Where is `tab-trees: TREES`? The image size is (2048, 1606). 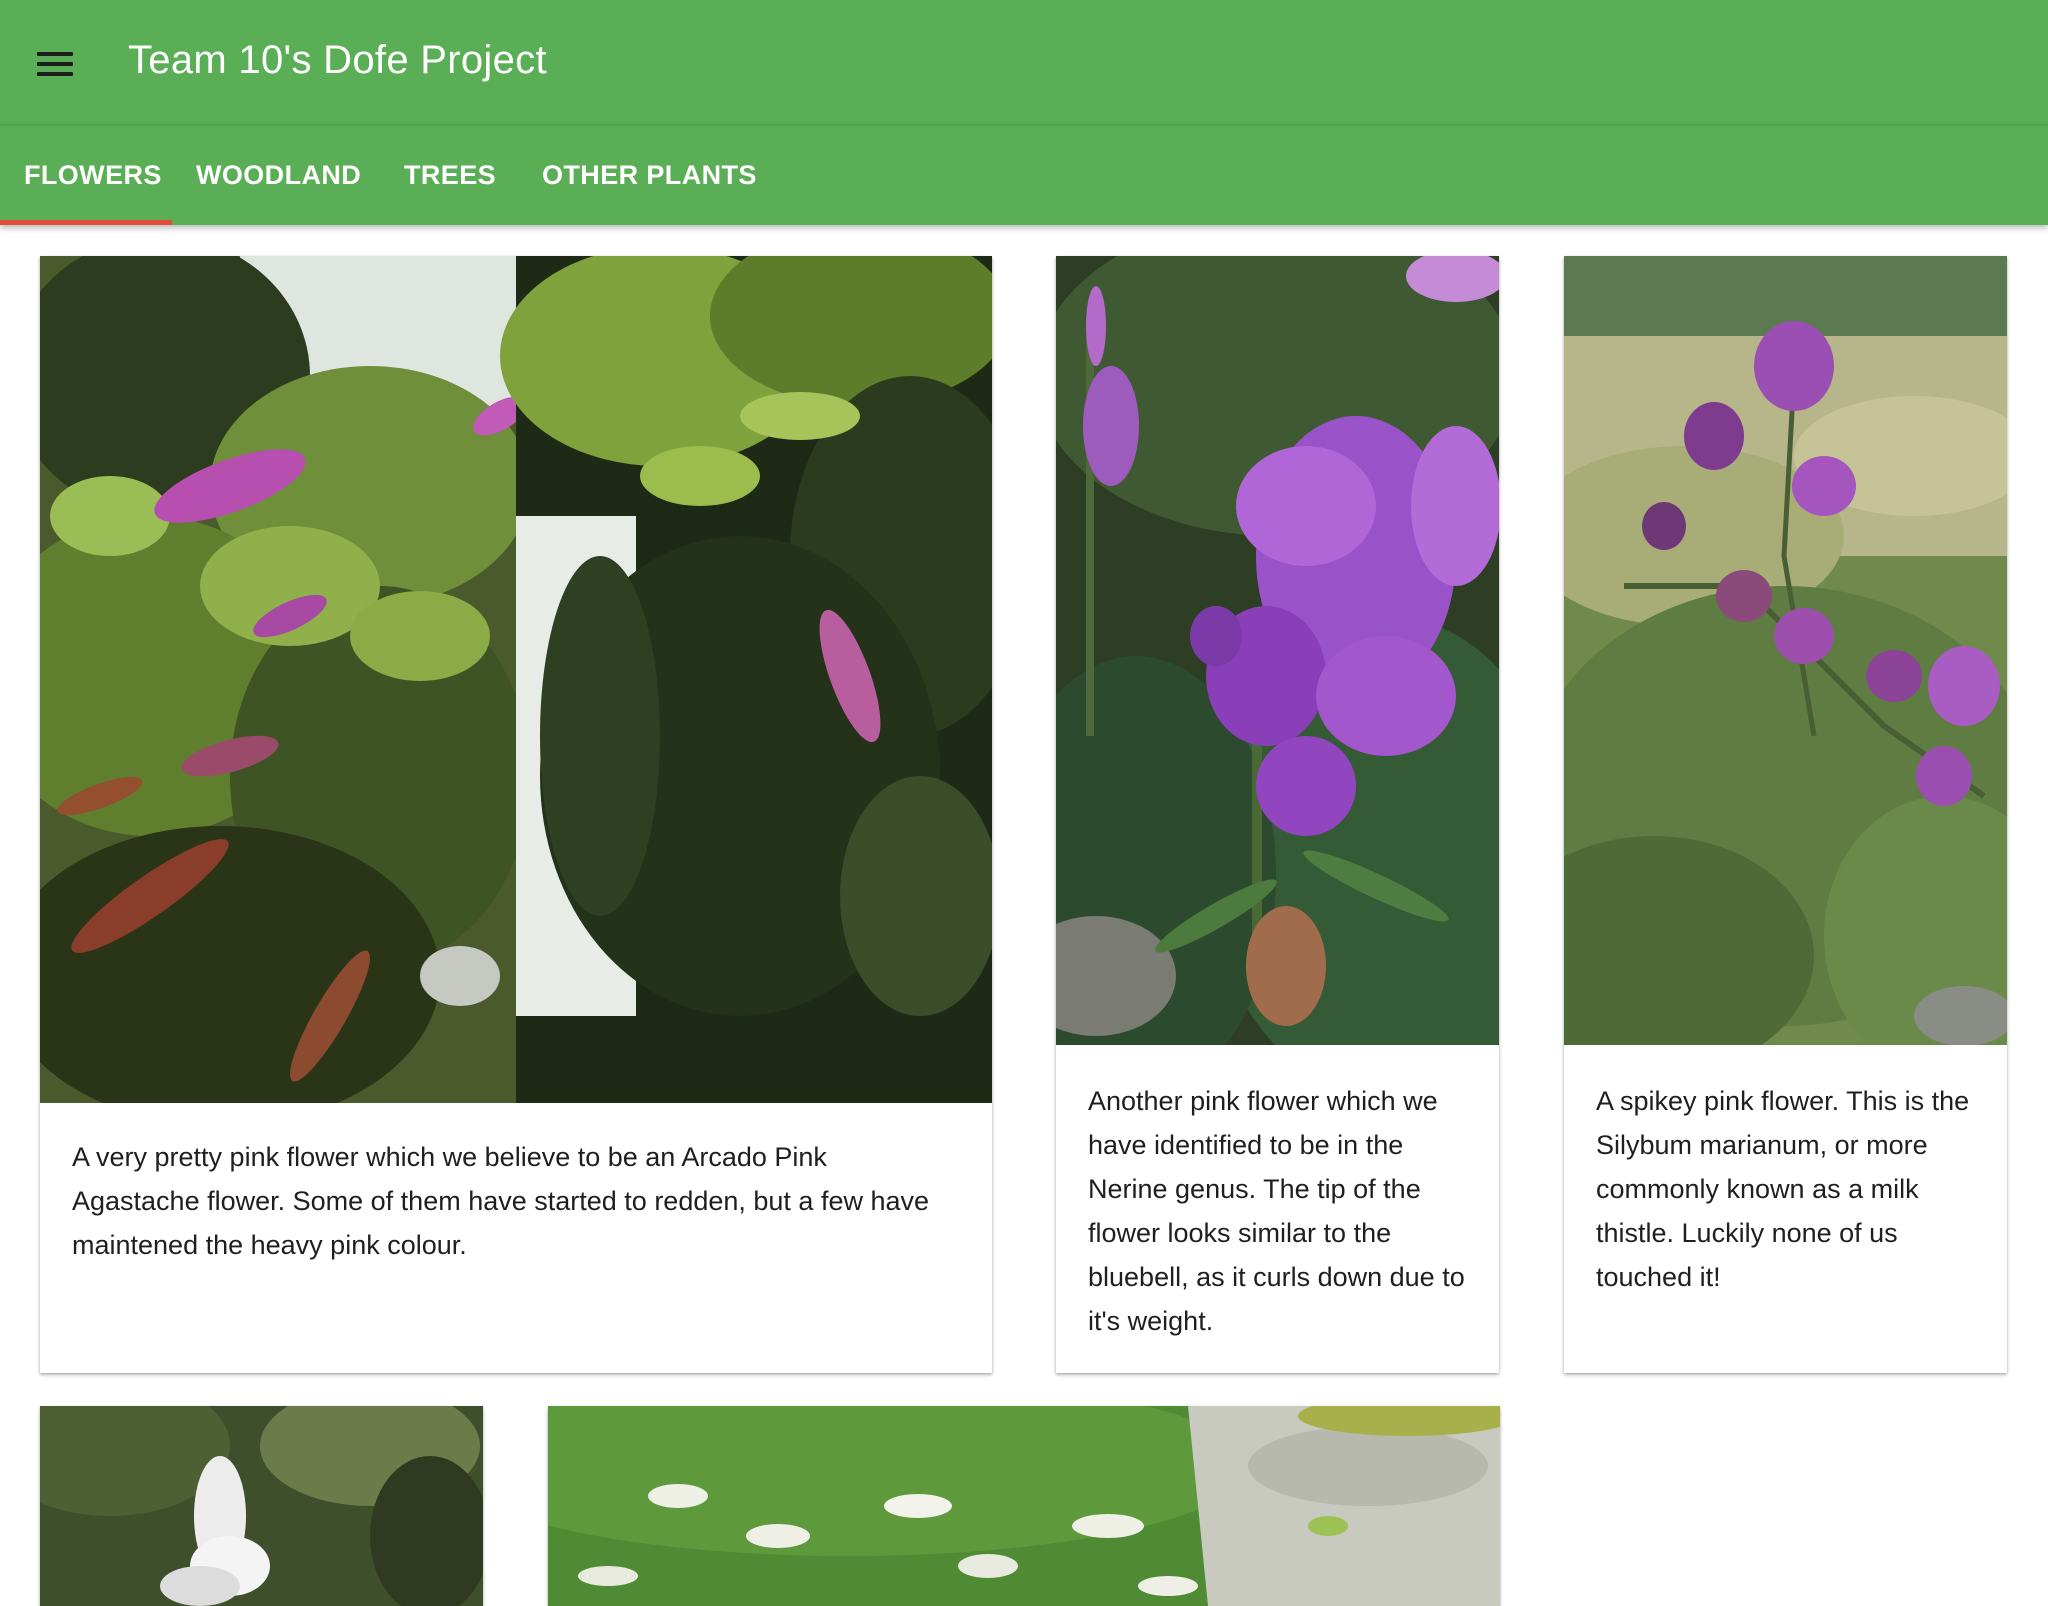
tab-trees: TREES is located at coordinates (450, 175).